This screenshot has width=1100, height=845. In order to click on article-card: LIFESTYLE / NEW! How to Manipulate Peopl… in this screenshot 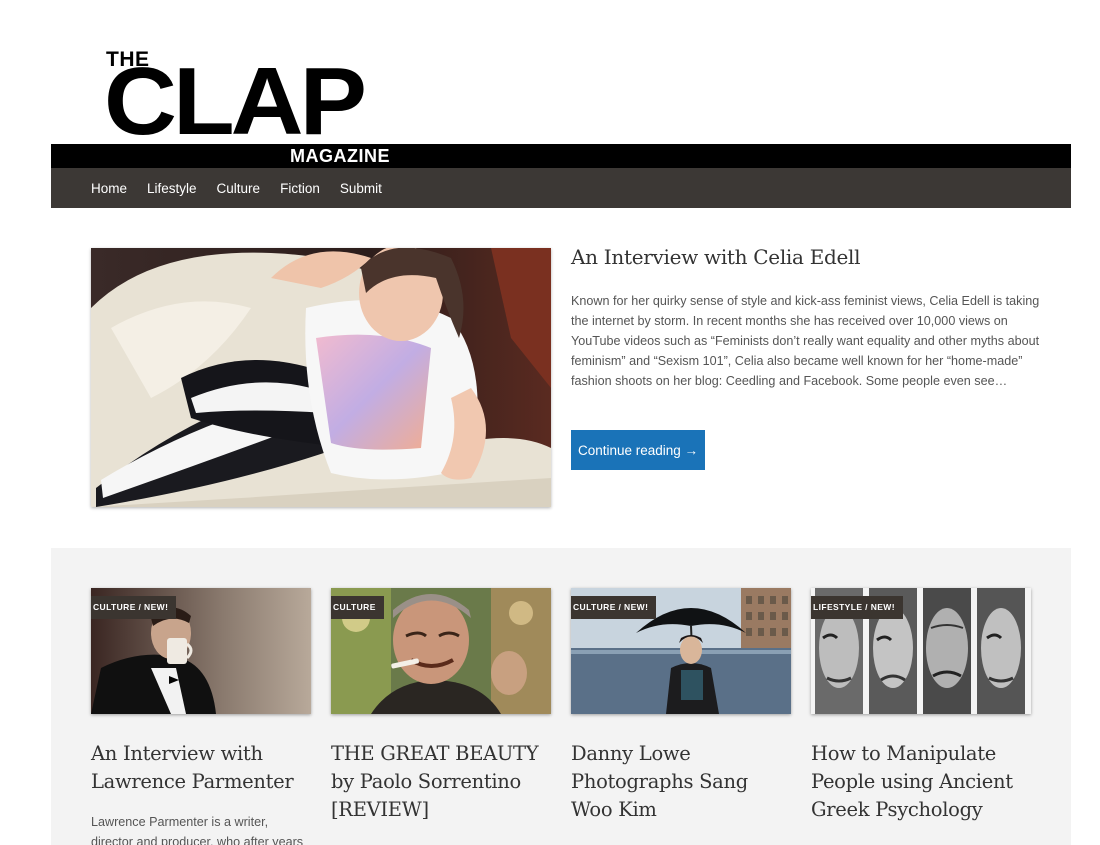, I will do `click(921, 706)`.